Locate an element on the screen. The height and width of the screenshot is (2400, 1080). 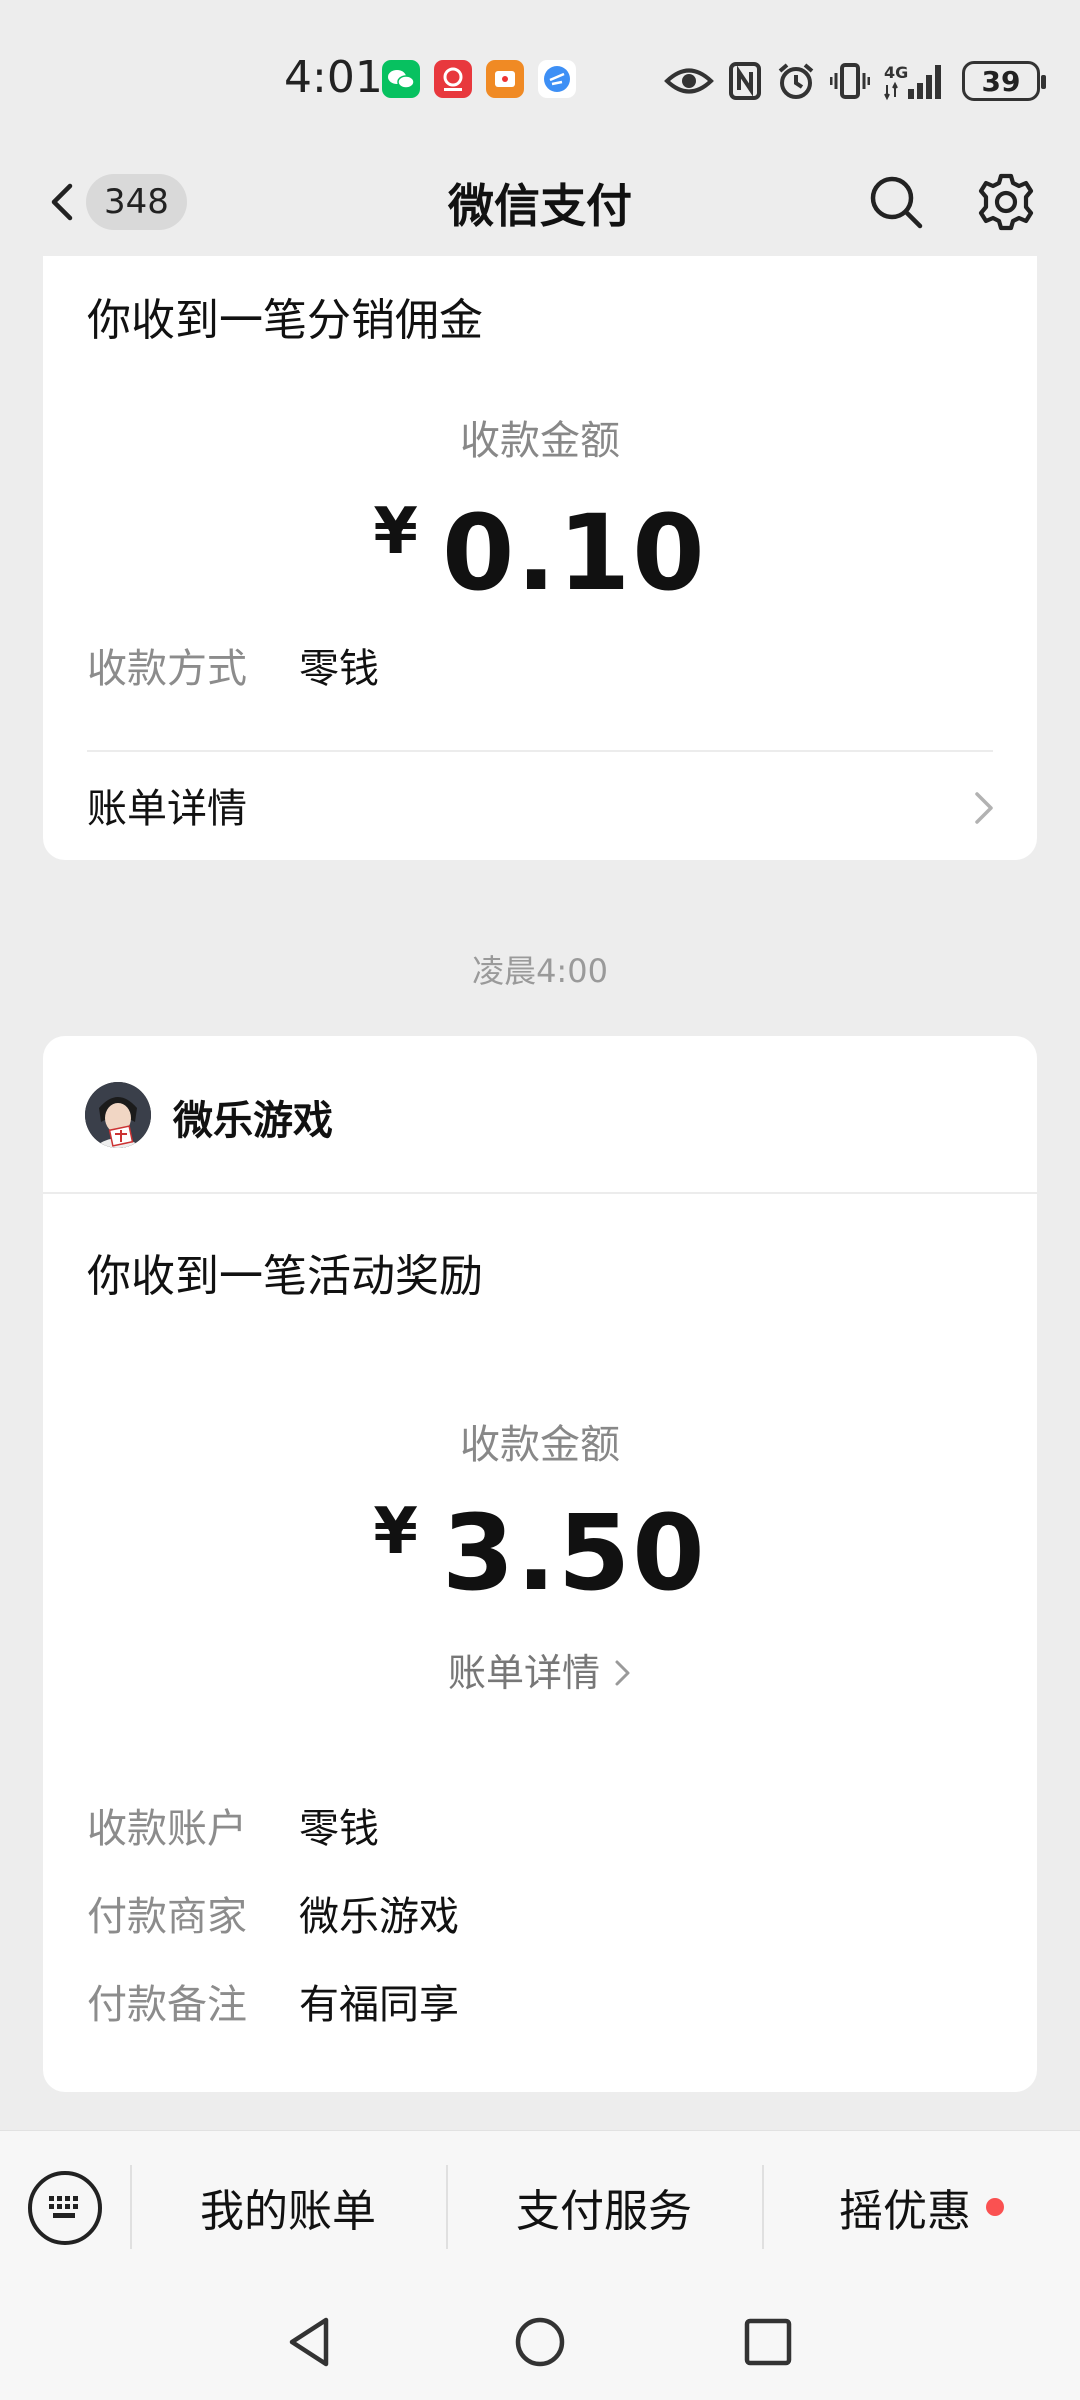
blue-app-notification-icon is located at coordinates (557, 79).